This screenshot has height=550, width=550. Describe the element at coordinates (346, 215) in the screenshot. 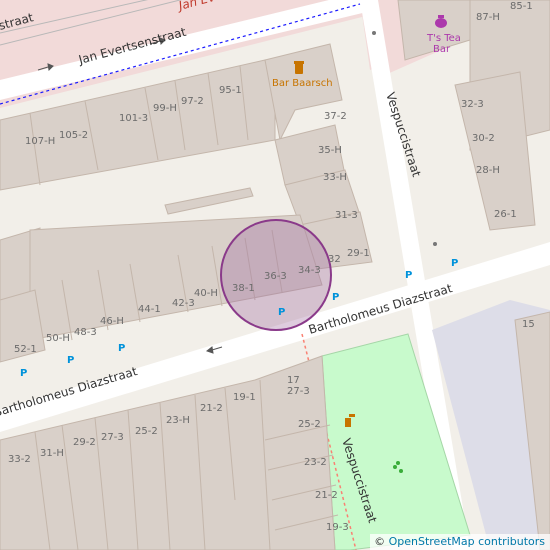

I see `house-number: 31-3` at that location.